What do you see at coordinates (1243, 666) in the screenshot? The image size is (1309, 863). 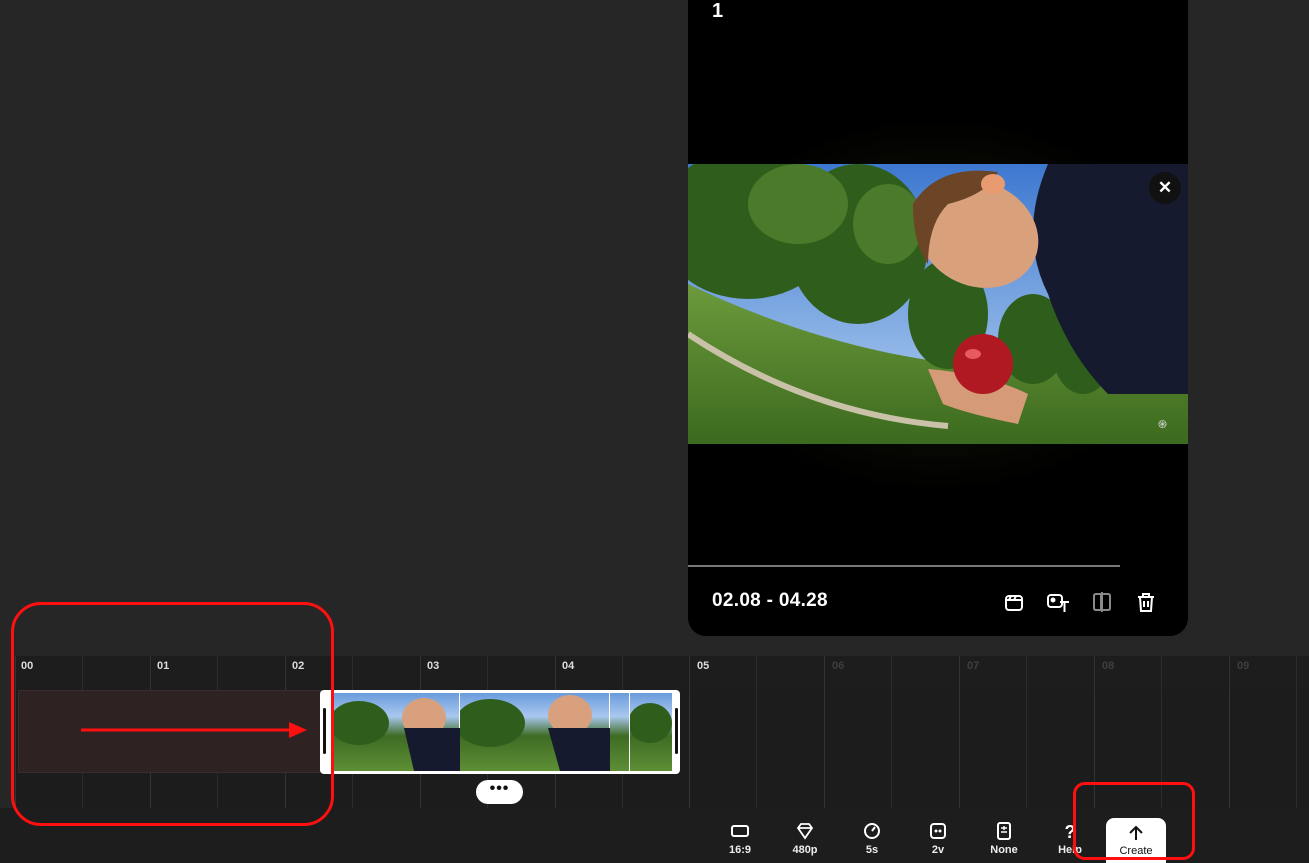 I see `tick-label-09: 09` at bounding box center [1243, 666].